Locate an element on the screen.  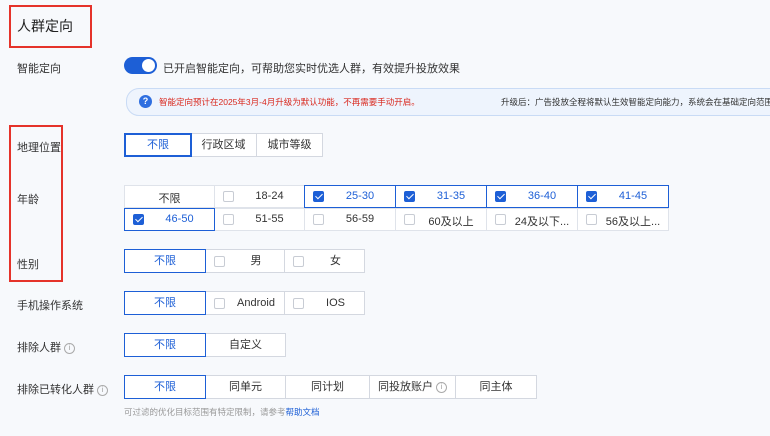
exclude-converted-option-same-plan: 同计划 is located at coordinates (327, 387).